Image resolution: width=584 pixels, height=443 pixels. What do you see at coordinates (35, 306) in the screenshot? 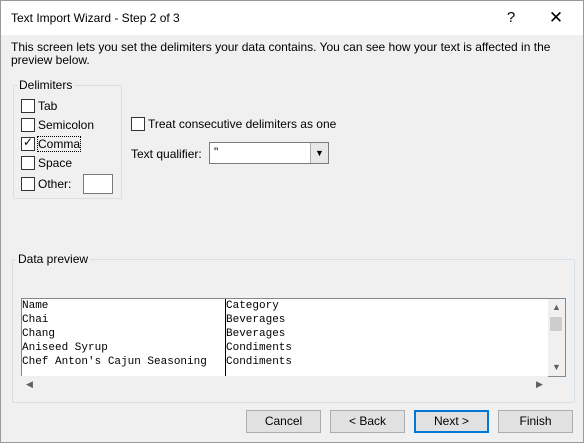
I see `preview-cell: Name` at bounding box center [35, 306].